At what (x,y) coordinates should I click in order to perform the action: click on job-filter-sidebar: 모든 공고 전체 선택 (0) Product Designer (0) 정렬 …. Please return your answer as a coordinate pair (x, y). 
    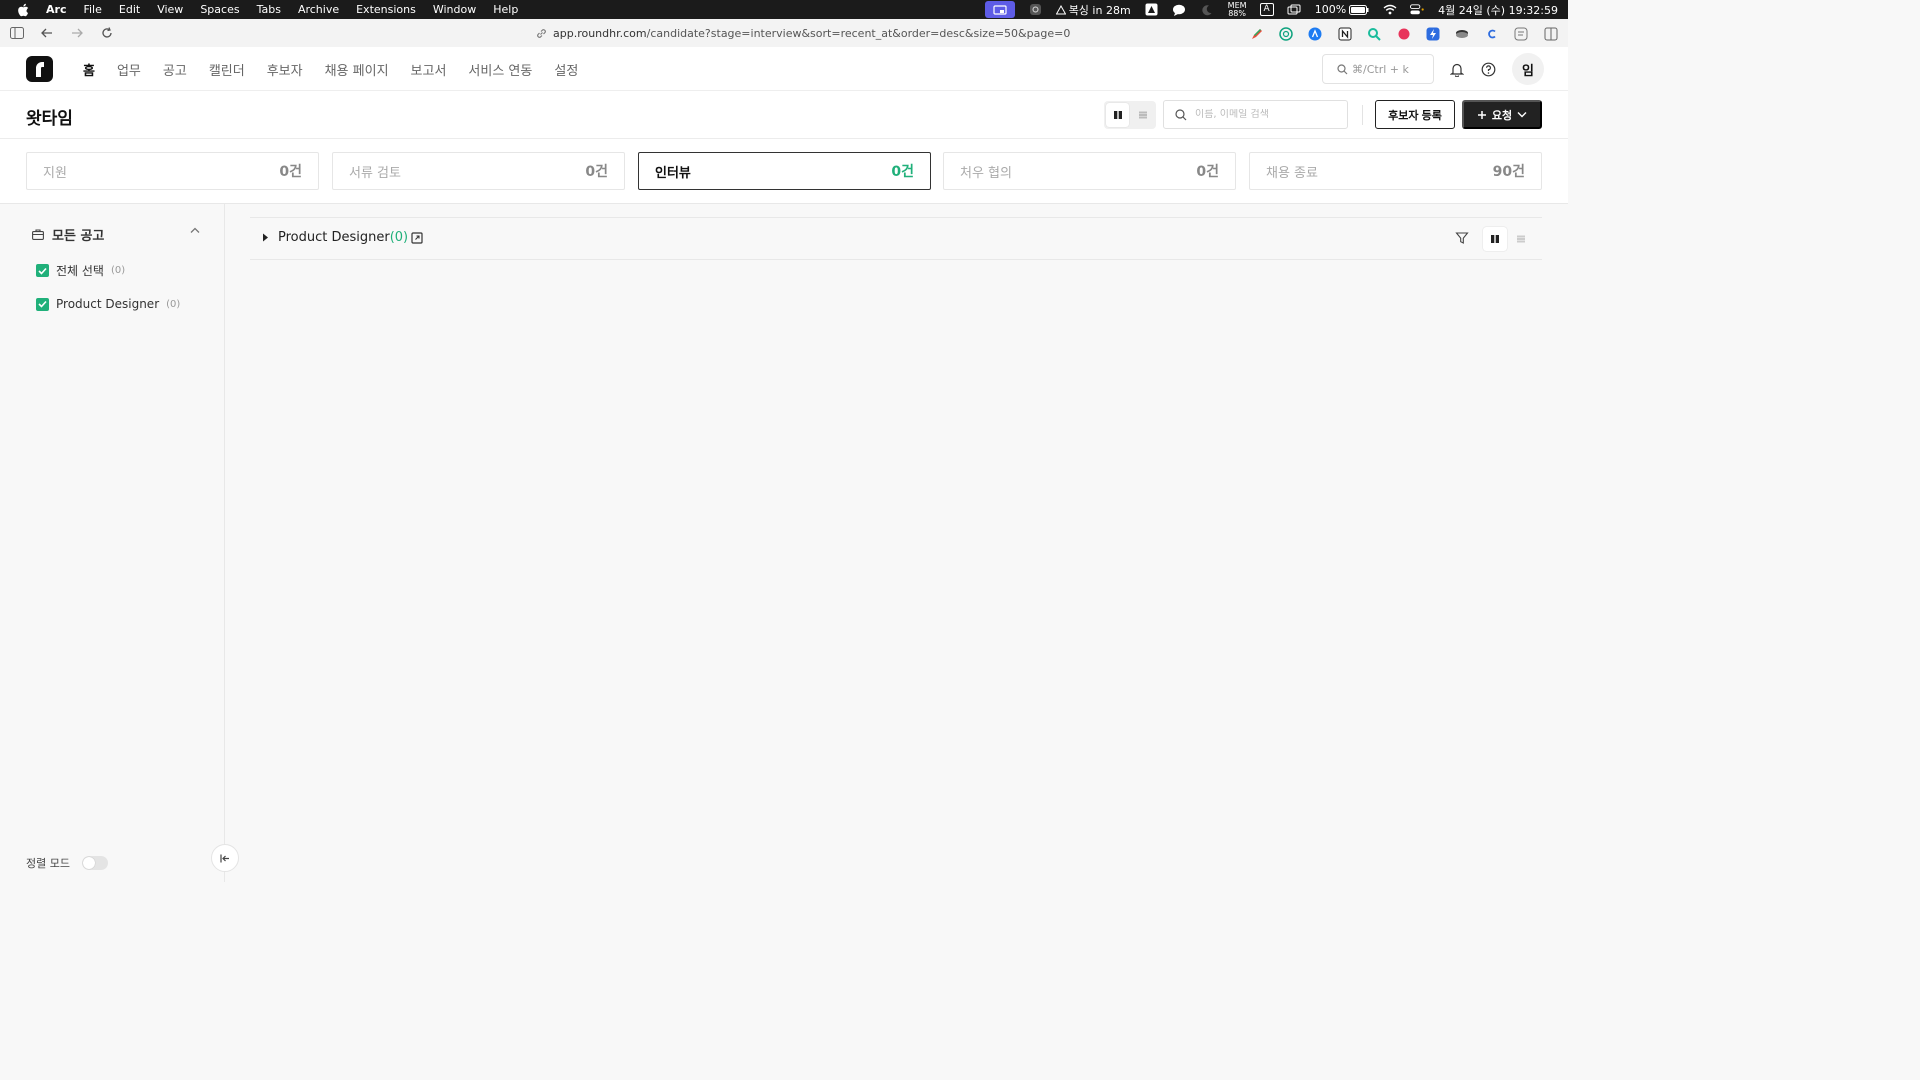
    Looking at the image, I should click on (112, 543).